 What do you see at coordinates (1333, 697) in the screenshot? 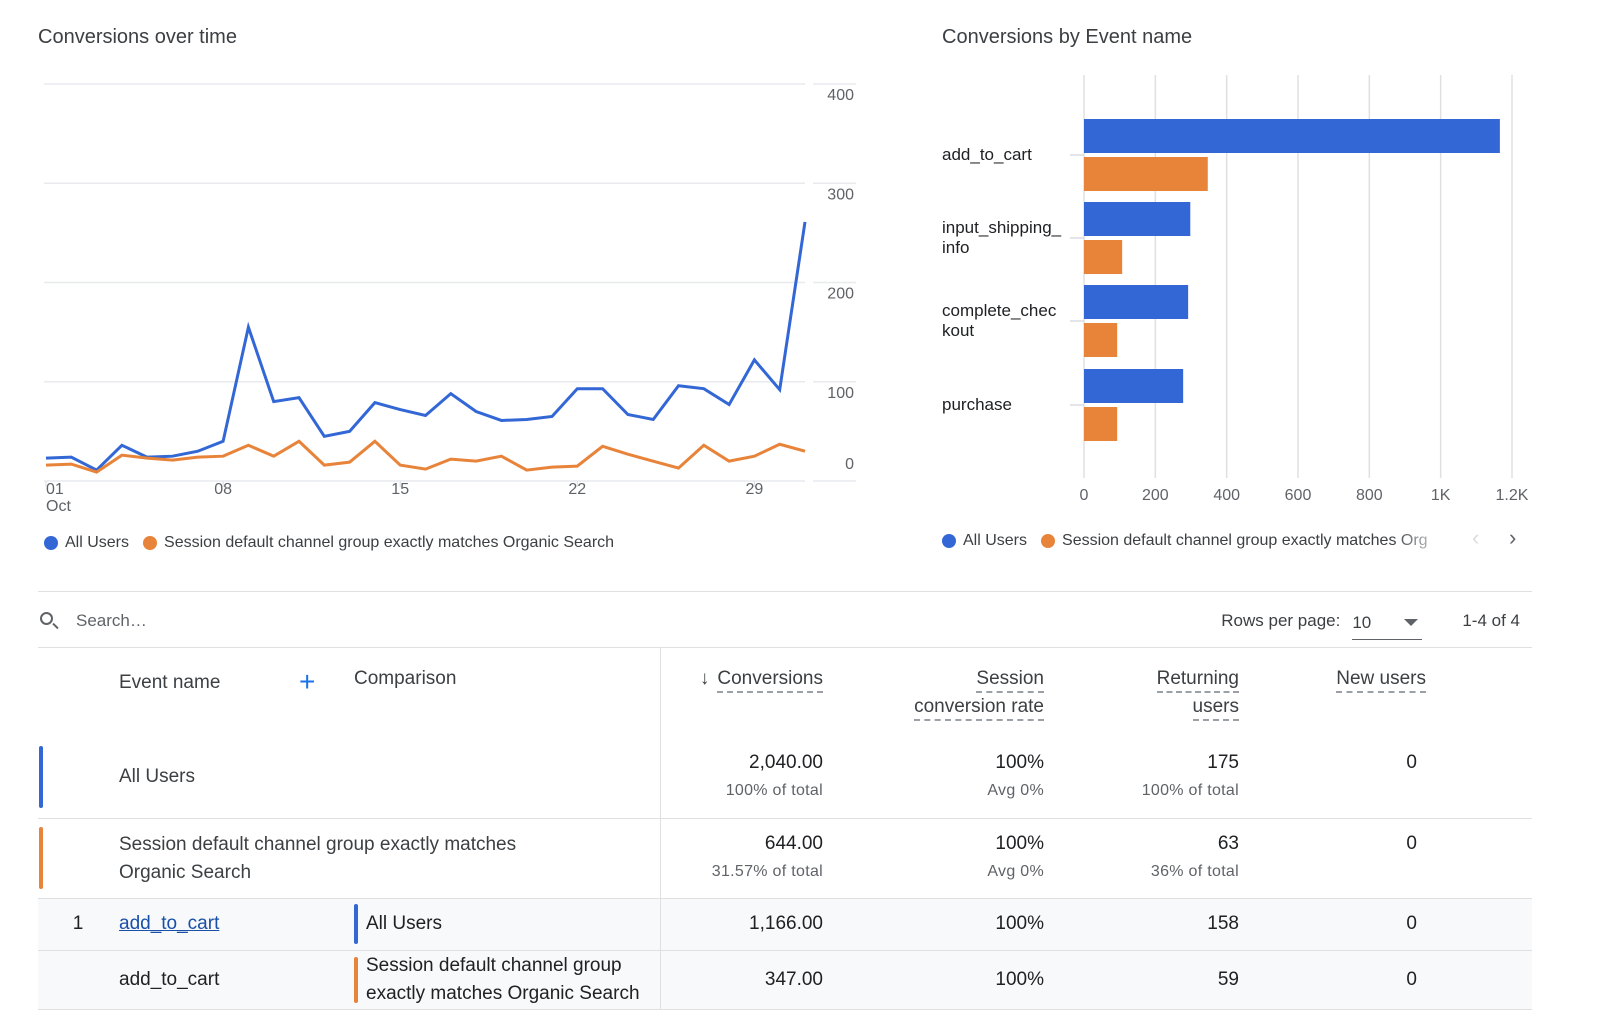
I see `header-new-users: New users` at bounding box center [1333, 697].